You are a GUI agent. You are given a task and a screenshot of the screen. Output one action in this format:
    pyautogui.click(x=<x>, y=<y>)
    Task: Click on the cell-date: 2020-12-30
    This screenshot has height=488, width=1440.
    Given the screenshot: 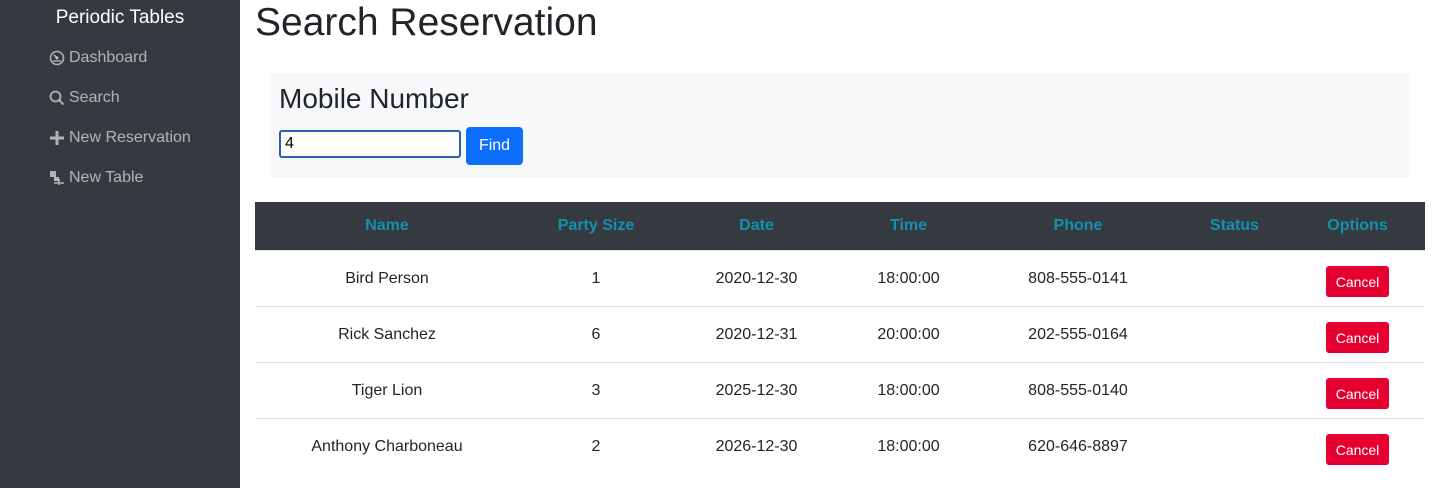 What is the action you would take?
    pyautogui.click(x=756, y=278)
    